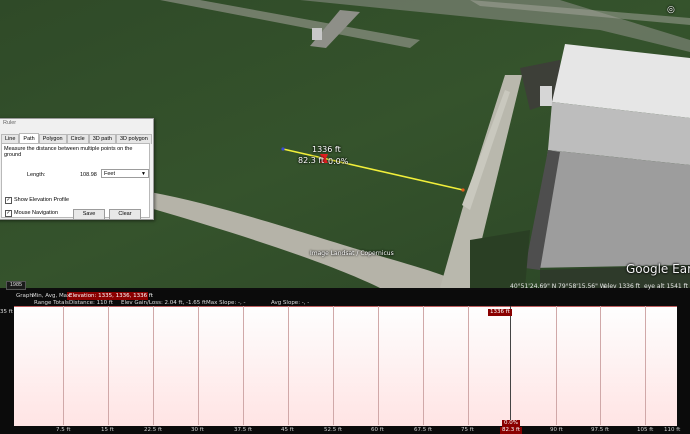 The image size is (690, 434). What do you see at coordinates (326, 149) in the screenshot?
I see `map-elevation-label: 1336 ft` at bounding box center [326, 149].